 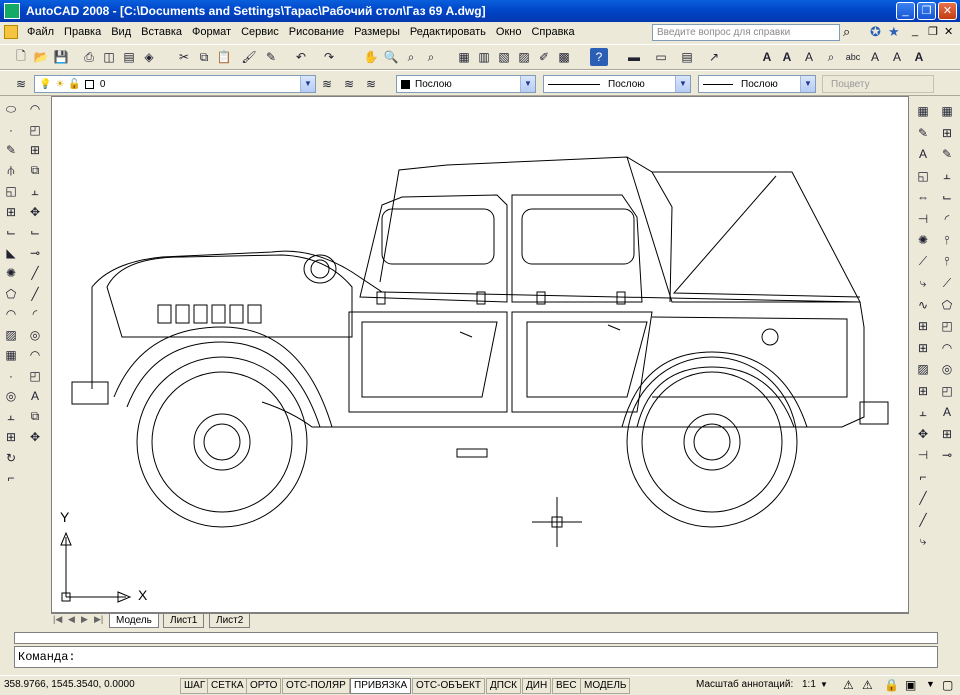 What do you see at coordinates (947, 369) in the screenshot?
I see `insert-snap-icon: ◎` at bounding box center [947, 369].